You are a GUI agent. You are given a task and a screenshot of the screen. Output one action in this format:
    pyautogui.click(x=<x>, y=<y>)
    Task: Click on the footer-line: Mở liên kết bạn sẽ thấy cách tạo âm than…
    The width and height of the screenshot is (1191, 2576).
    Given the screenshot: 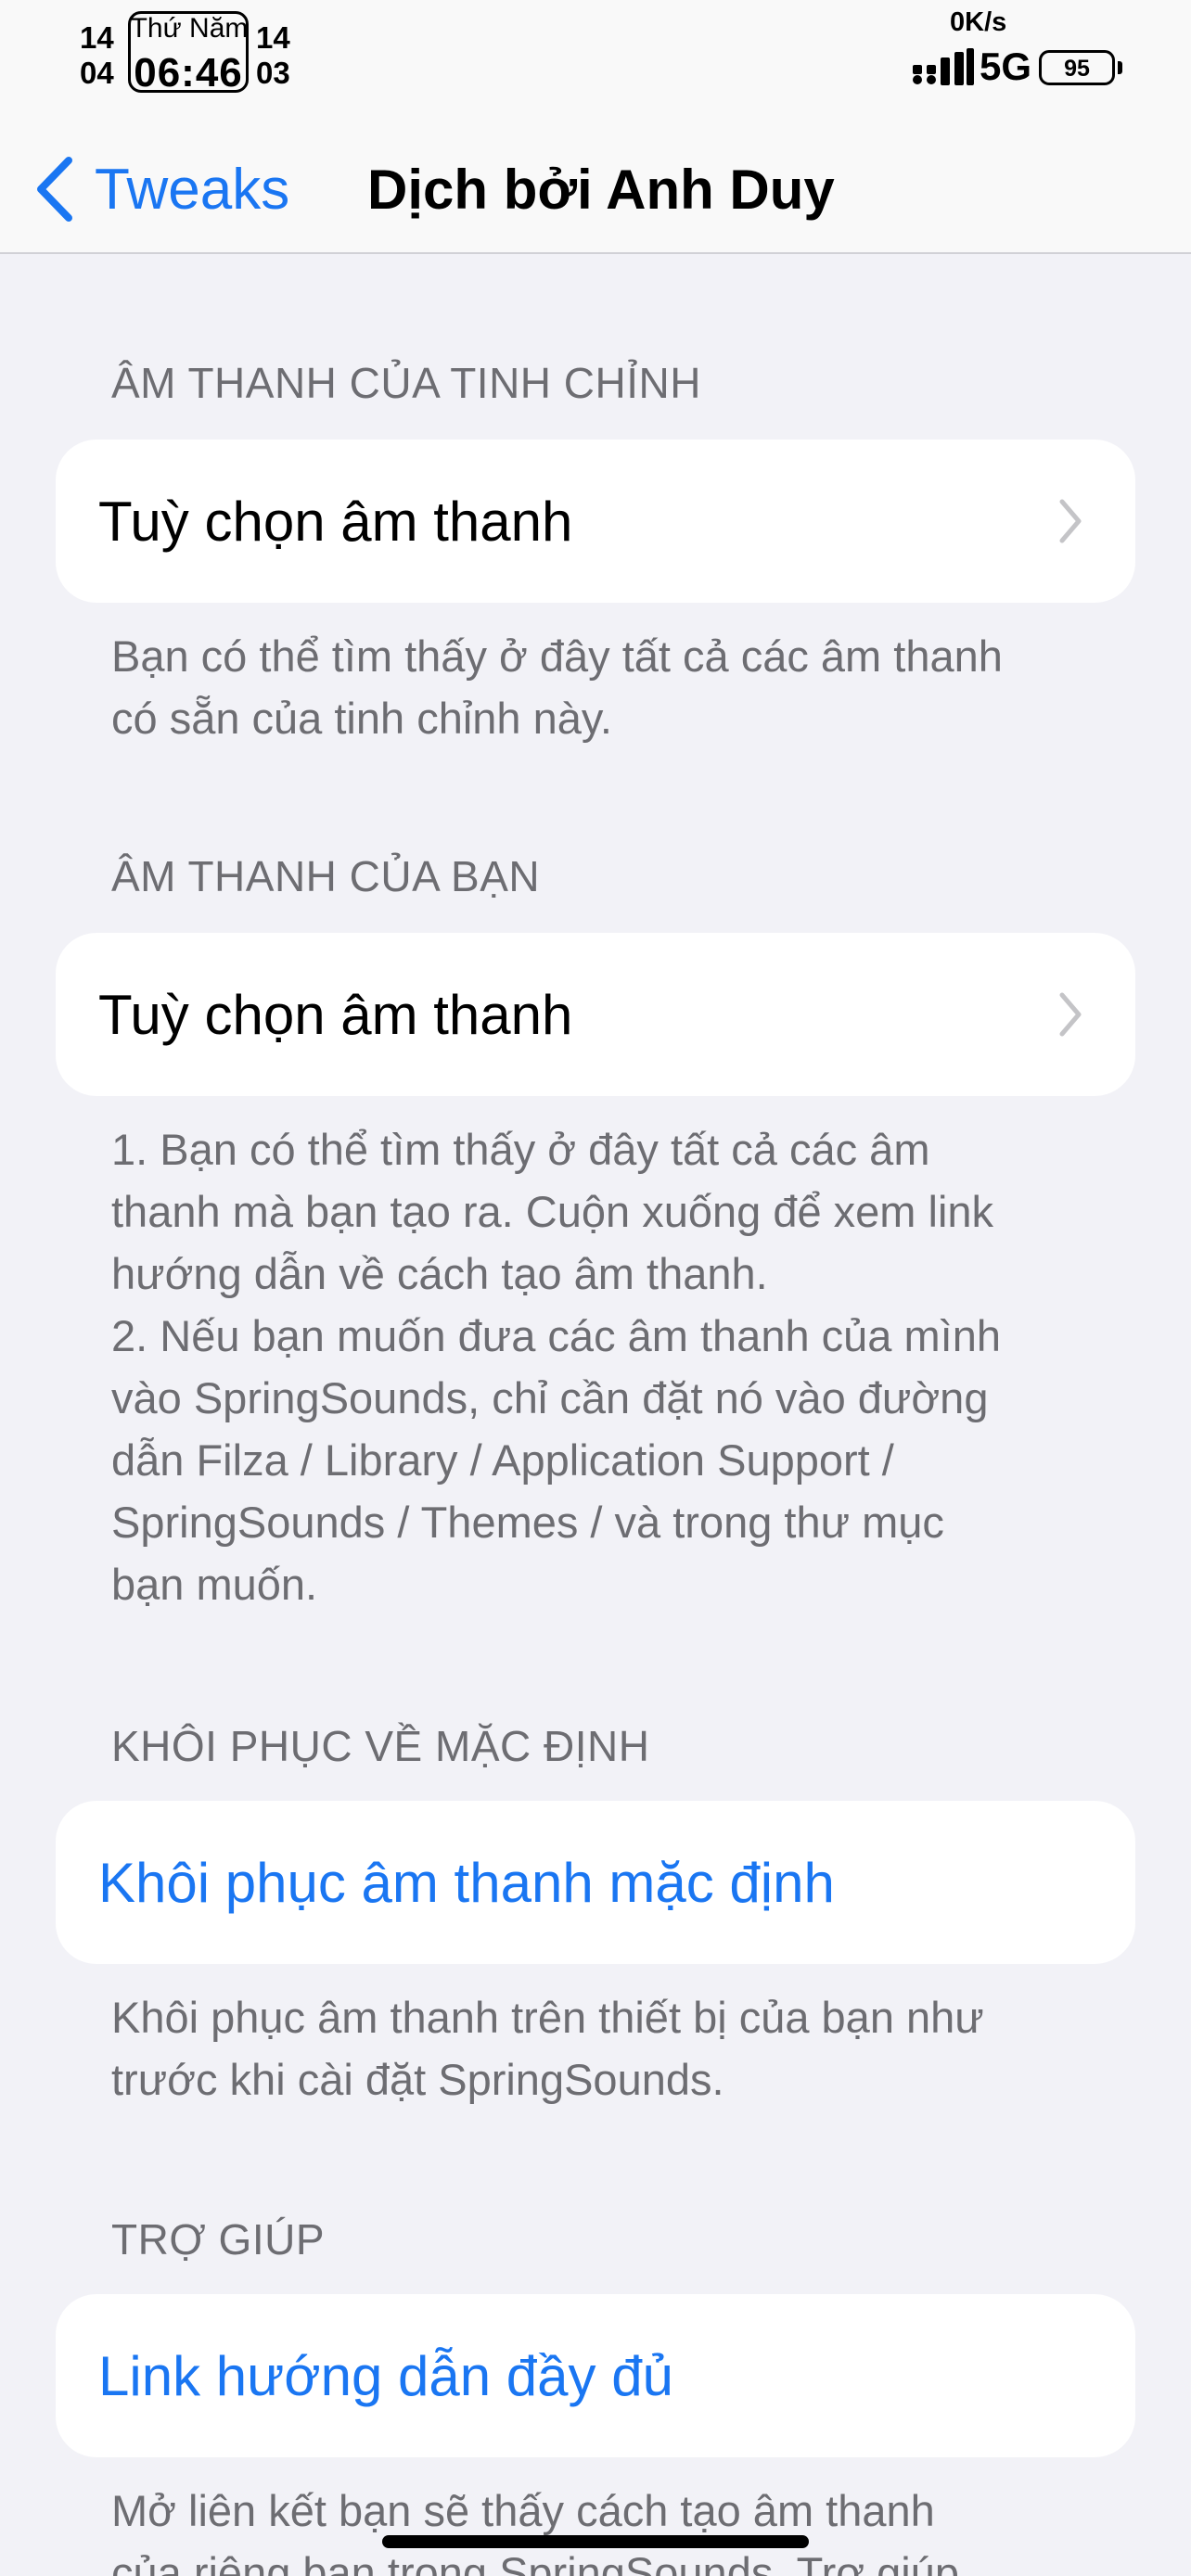 What is the action you would take?
    pyautogui.click(x=523, y=2511)
    